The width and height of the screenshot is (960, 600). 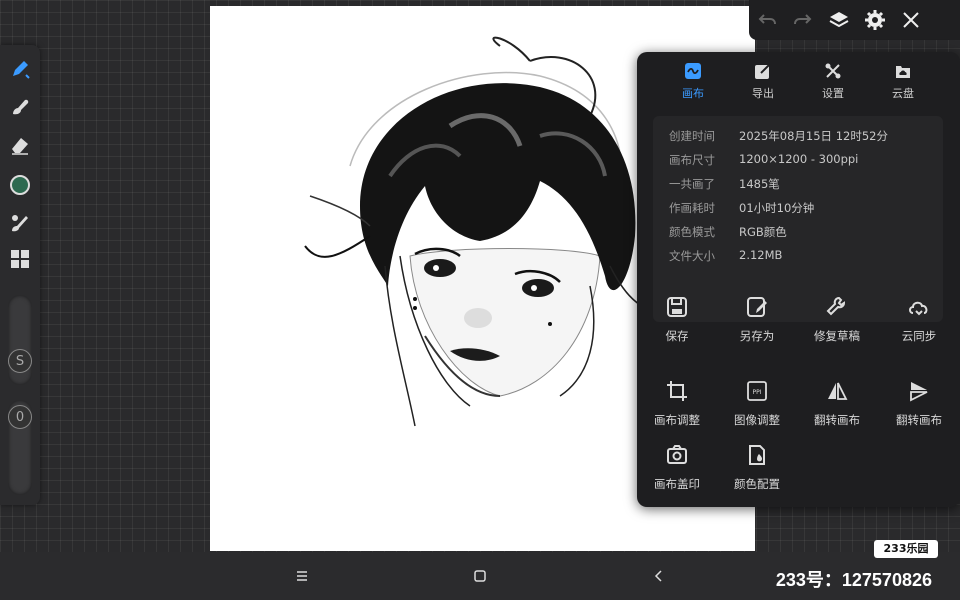 I want to click on cloud-sync-icon, so click(x=919, y=307).